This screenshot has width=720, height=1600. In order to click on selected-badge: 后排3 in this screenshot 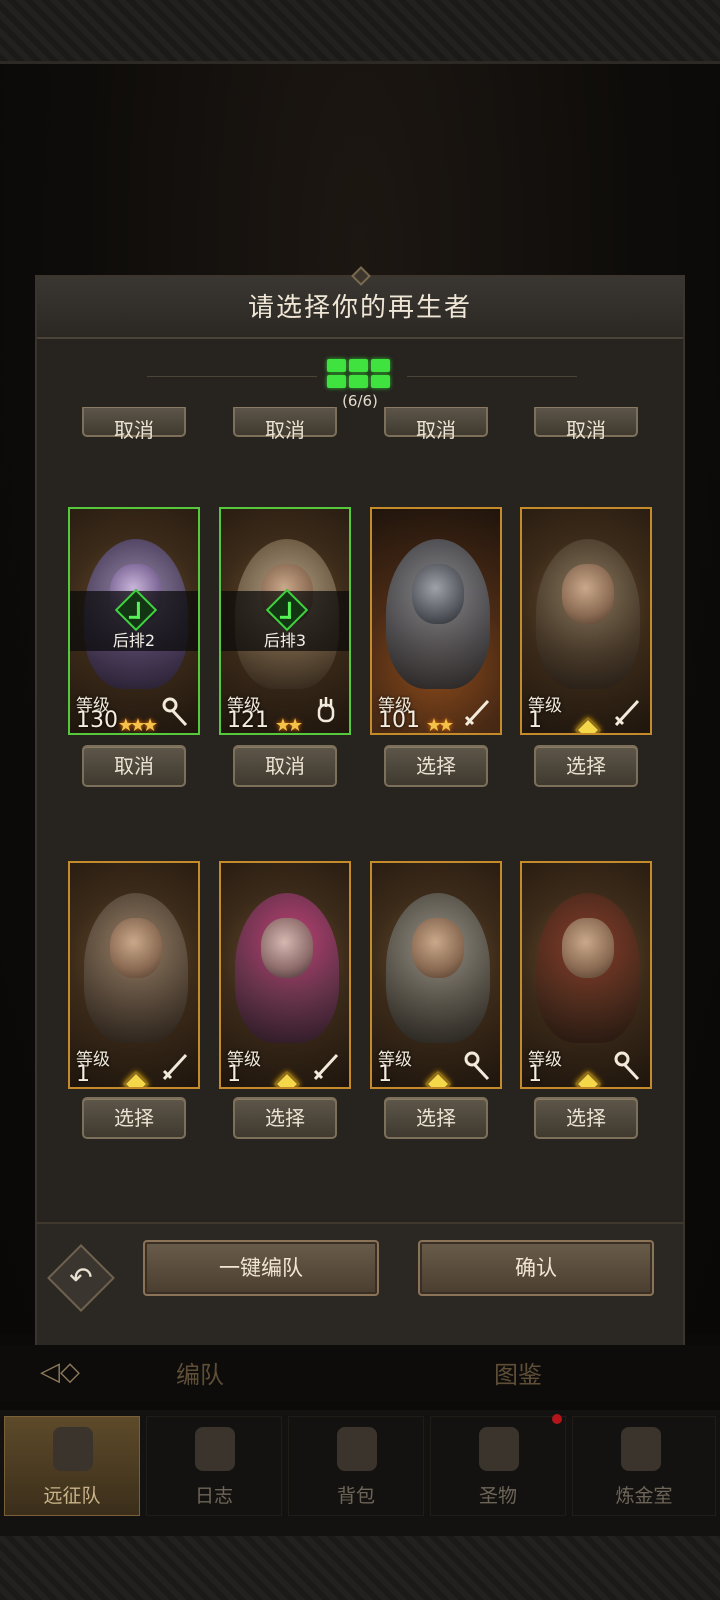, I will do `click(285, 619)`.